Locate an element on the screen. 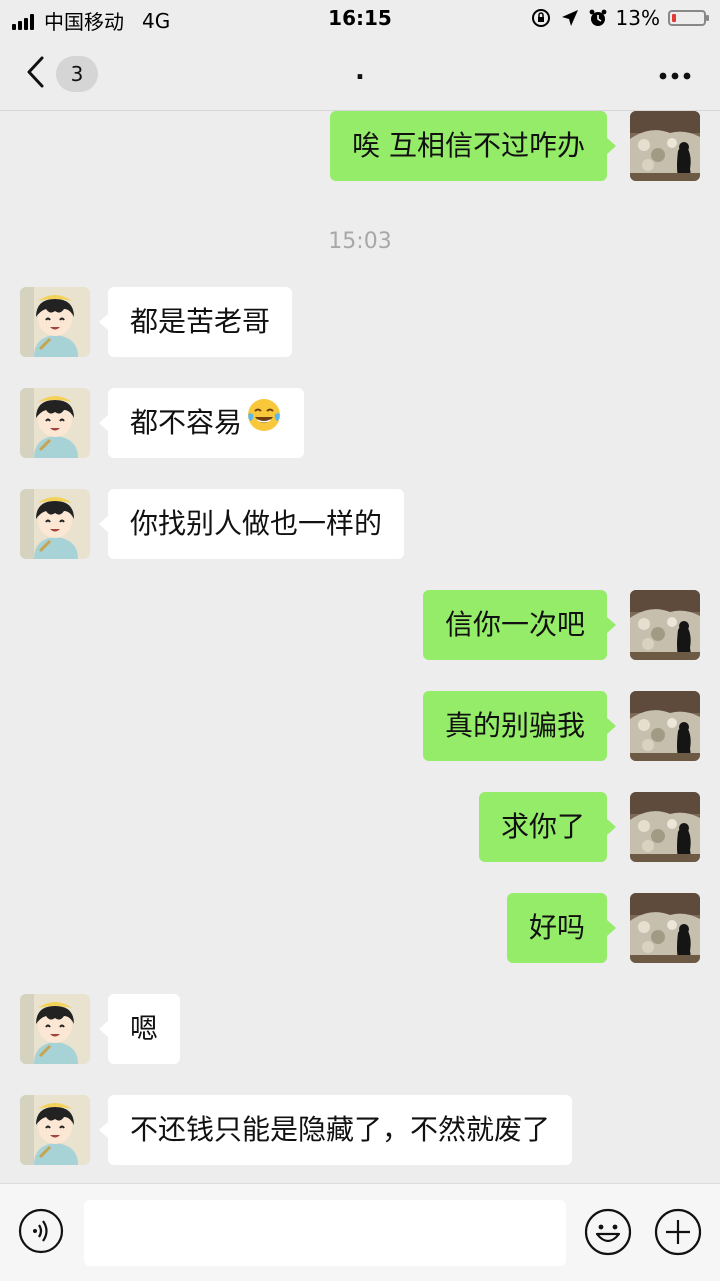 The height and width of the screenshot is (1281, 720). incoming-message: 不还钱只能是隐藏了，不然就废了 is located at coordinates (360, 1131).